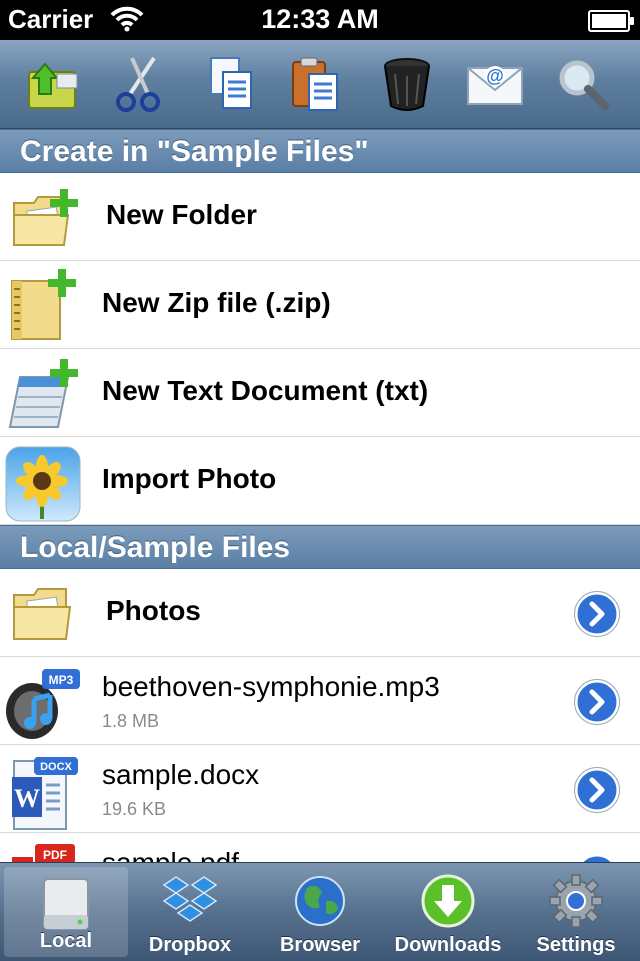 Image resolution: width=640 pixels, height=961 pixels. What do you see at coordinates (320, 945) in the screenshot?
I see `tab-label: Browser` at bounding box center [320, 945].